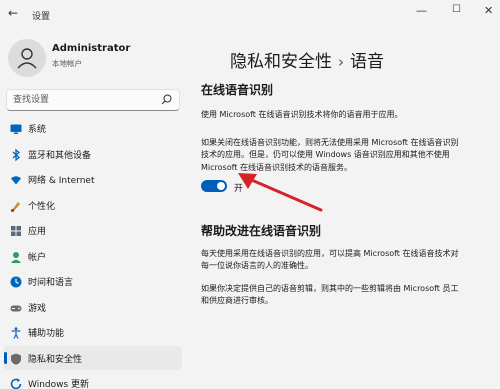  I want to click on bluetooth-icon, so click(16, 154).